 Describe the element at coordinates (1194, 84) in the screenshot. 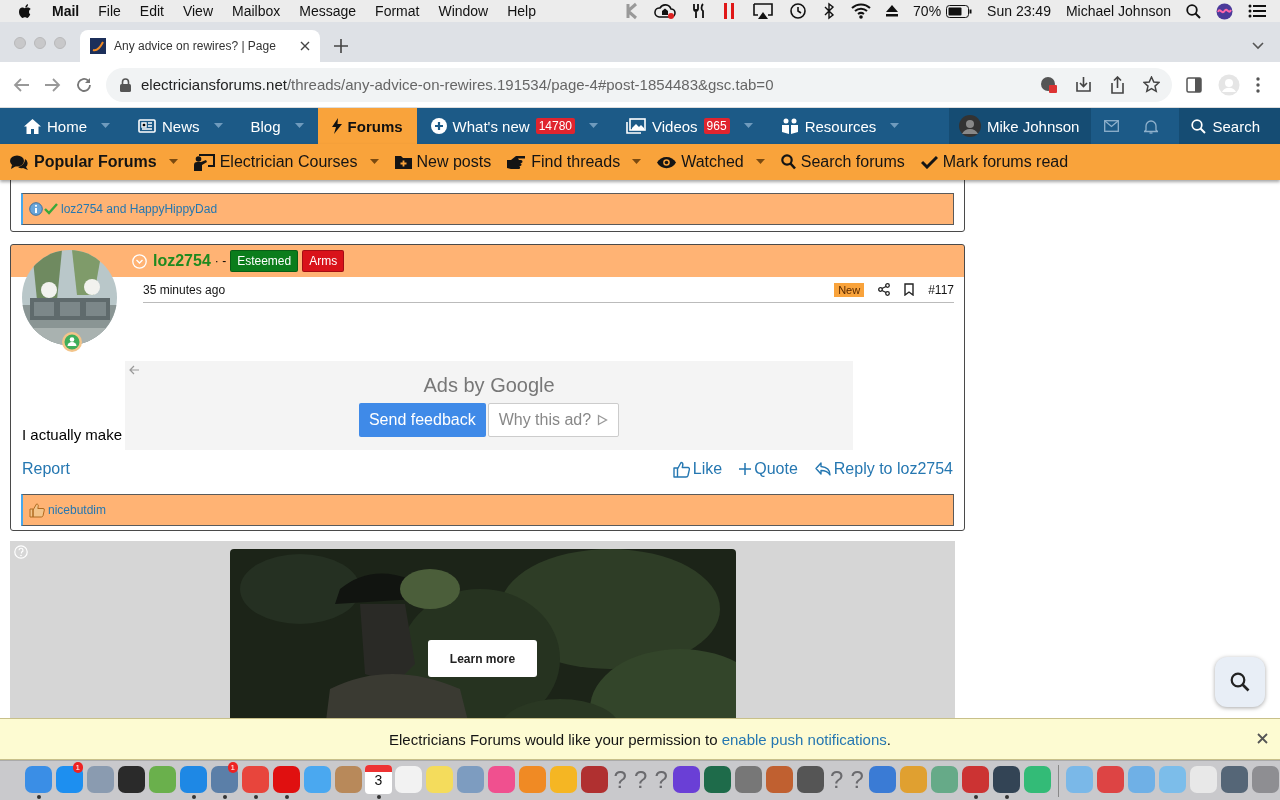

I see `side-panel-icon` at that location.